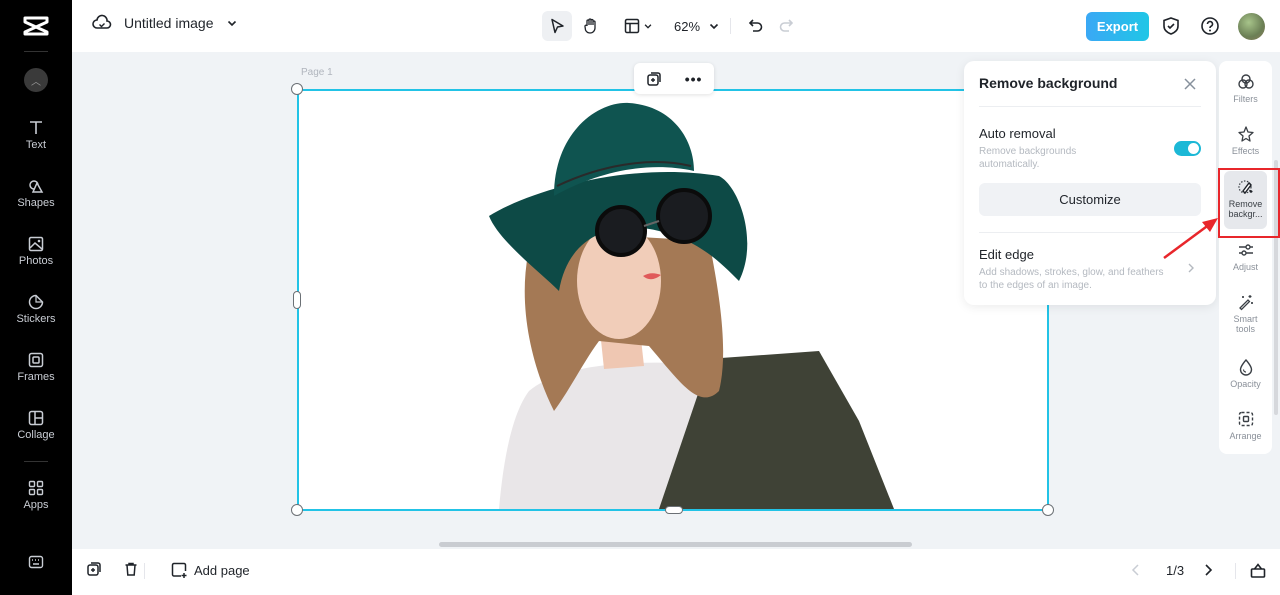  Describe the element at coordinates (297, 300) in the screenshot. I see `resize-handle-left` at that location.